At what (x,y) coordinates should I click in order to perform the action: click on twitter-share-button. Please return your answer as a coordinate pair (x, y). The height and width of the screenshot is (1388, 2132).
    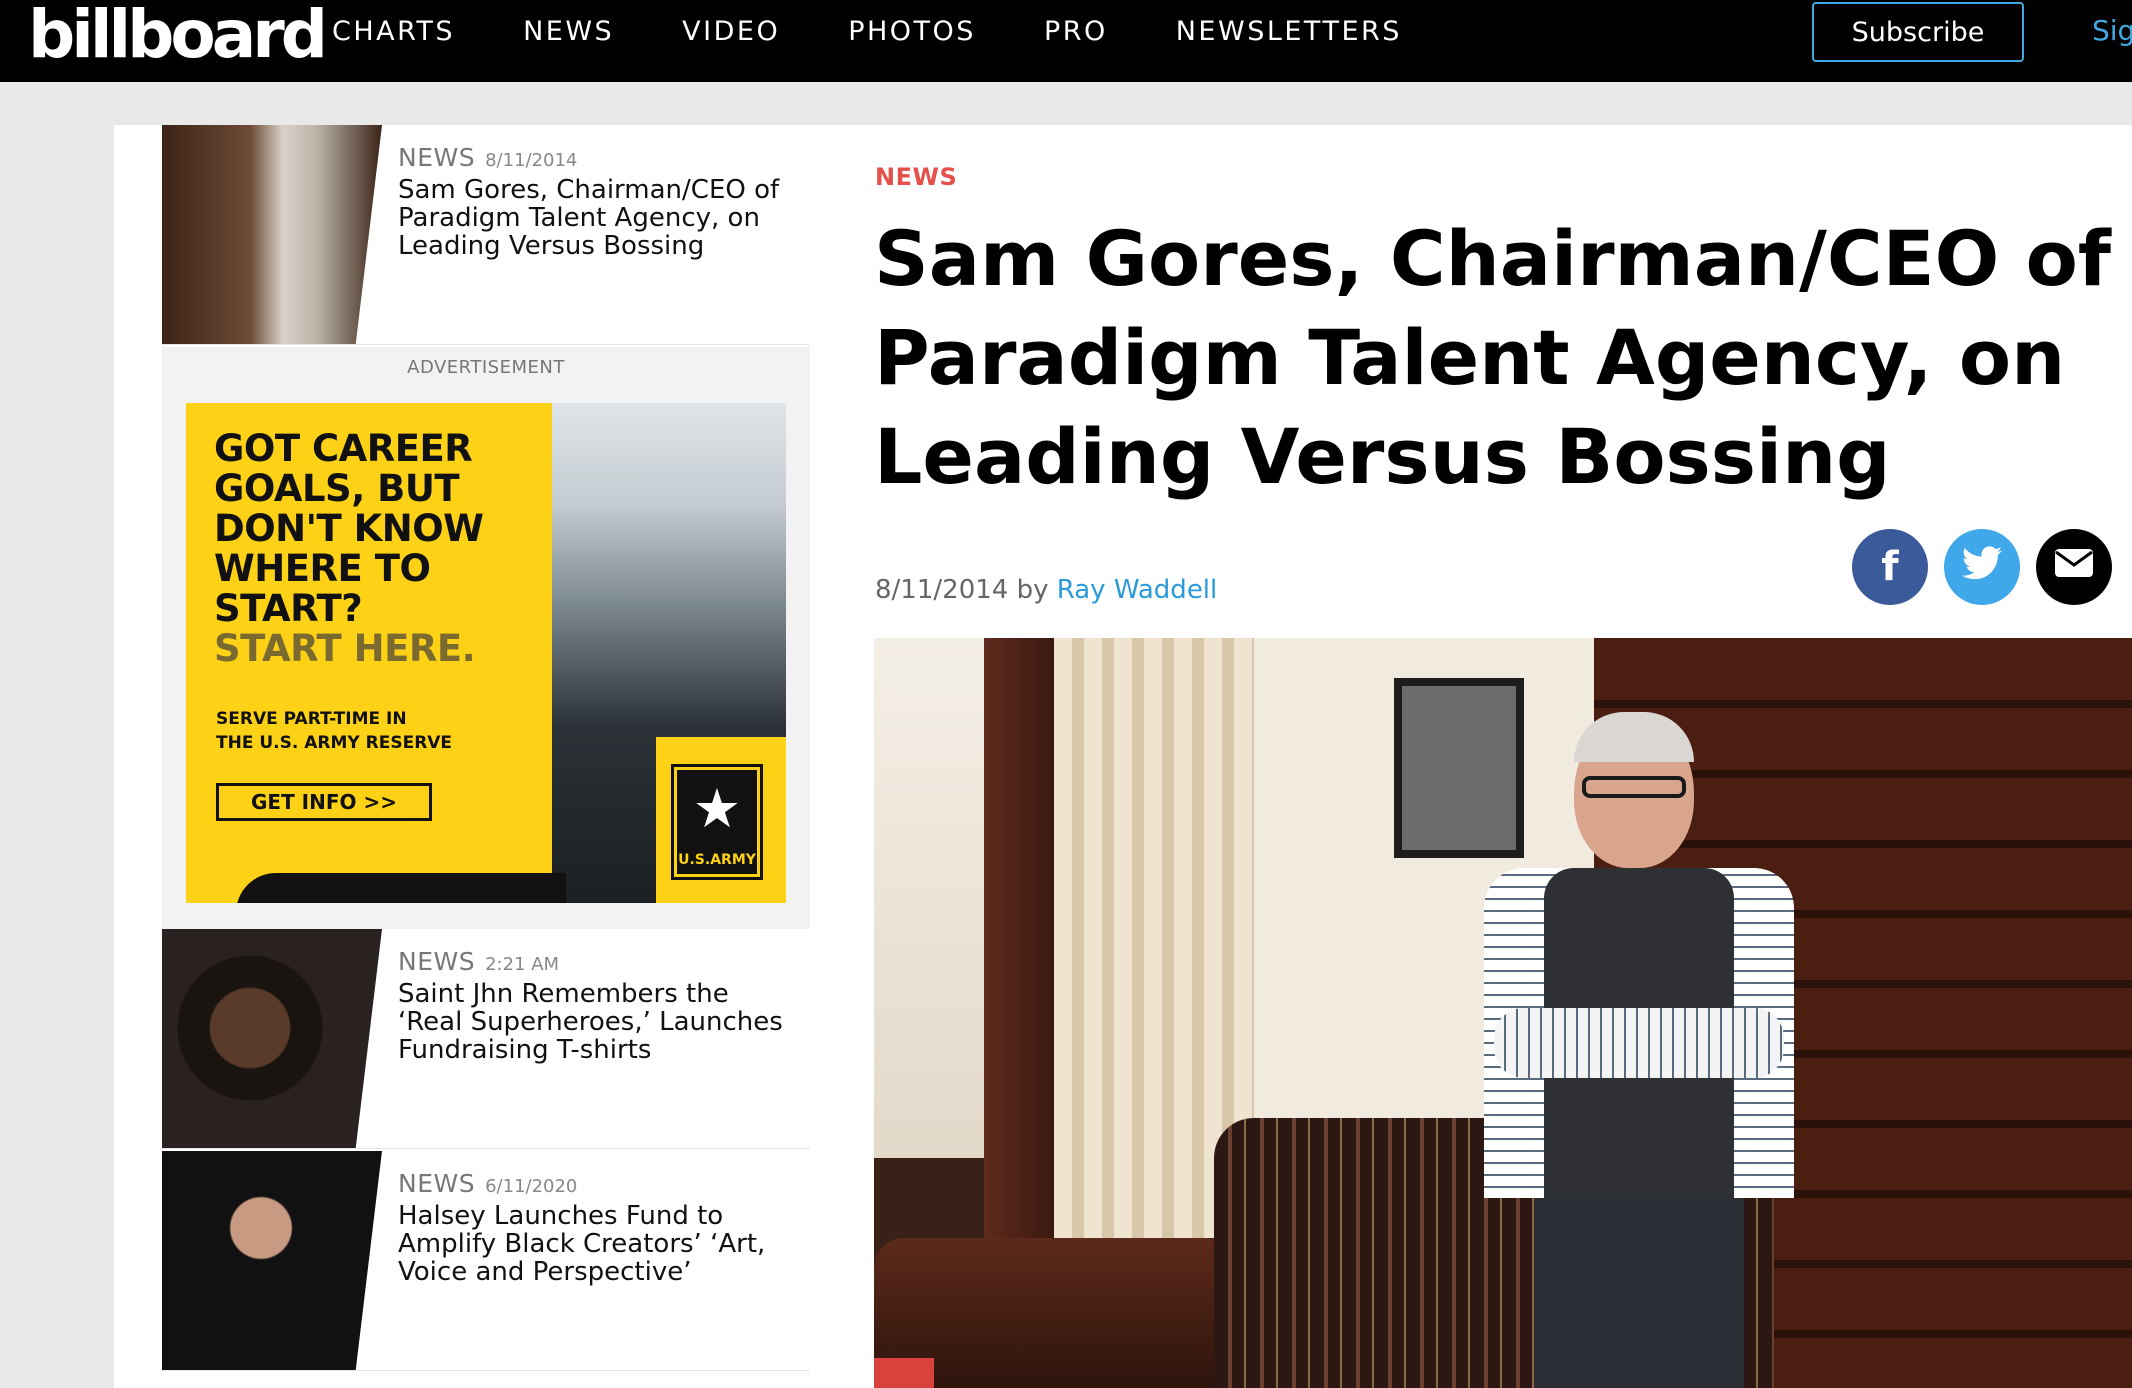
    Looking at the image, I should click on (1982, 567).